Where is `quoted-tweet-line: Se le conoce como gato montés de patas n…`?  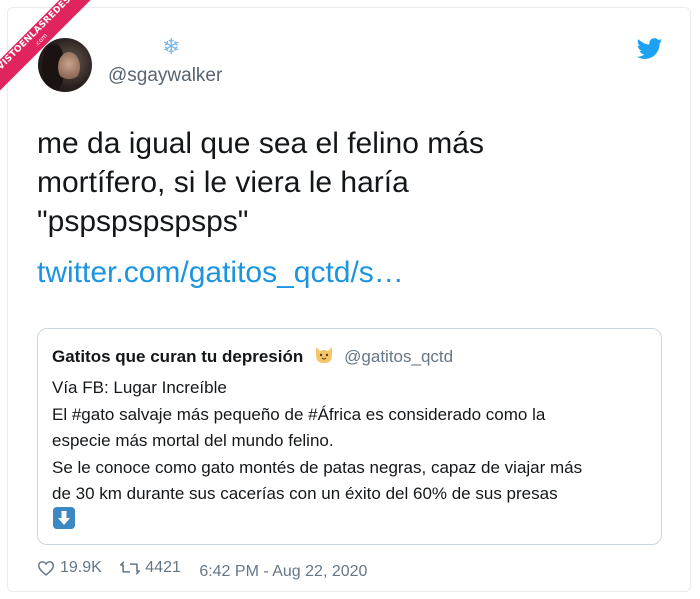 quoted-tweet-line: Se le conoce como gato montés de patas n… is located at coordinates (317, 467).